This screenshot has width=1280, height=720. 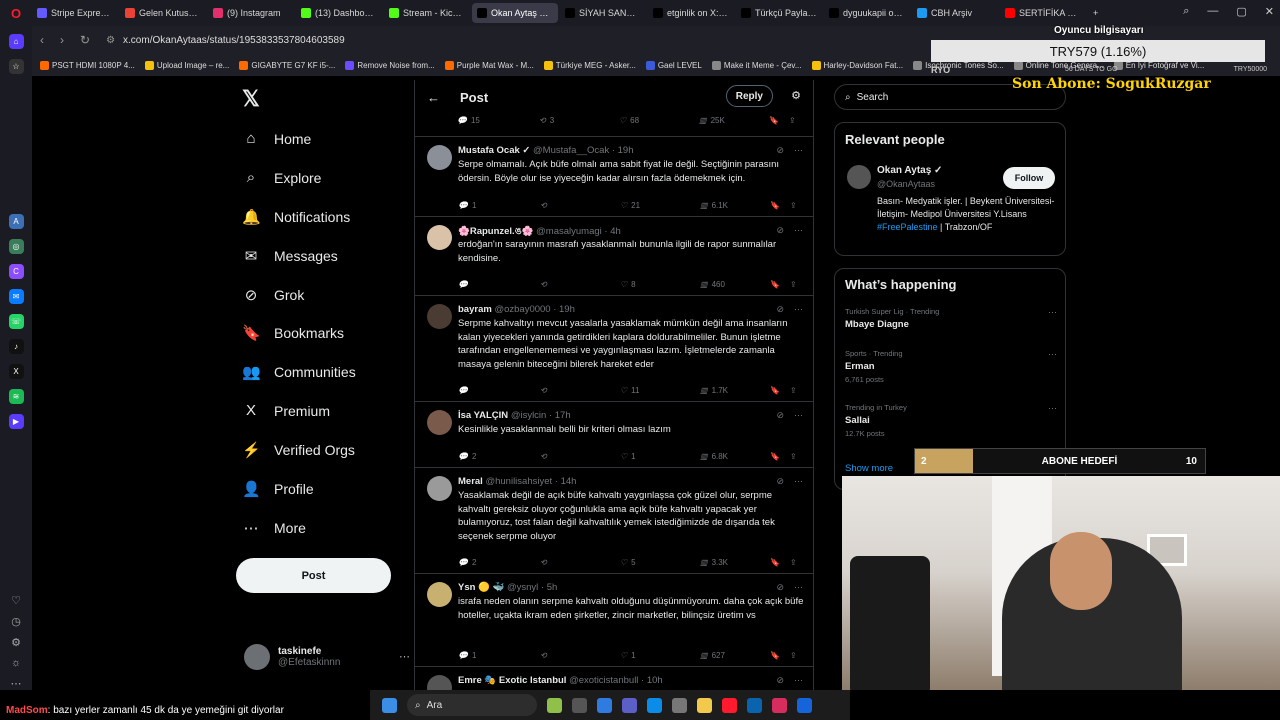 What do you see at coordinates (16, 371) in the screenshot?
I see `x-app-icon: X` at bounding box center [16, 371].